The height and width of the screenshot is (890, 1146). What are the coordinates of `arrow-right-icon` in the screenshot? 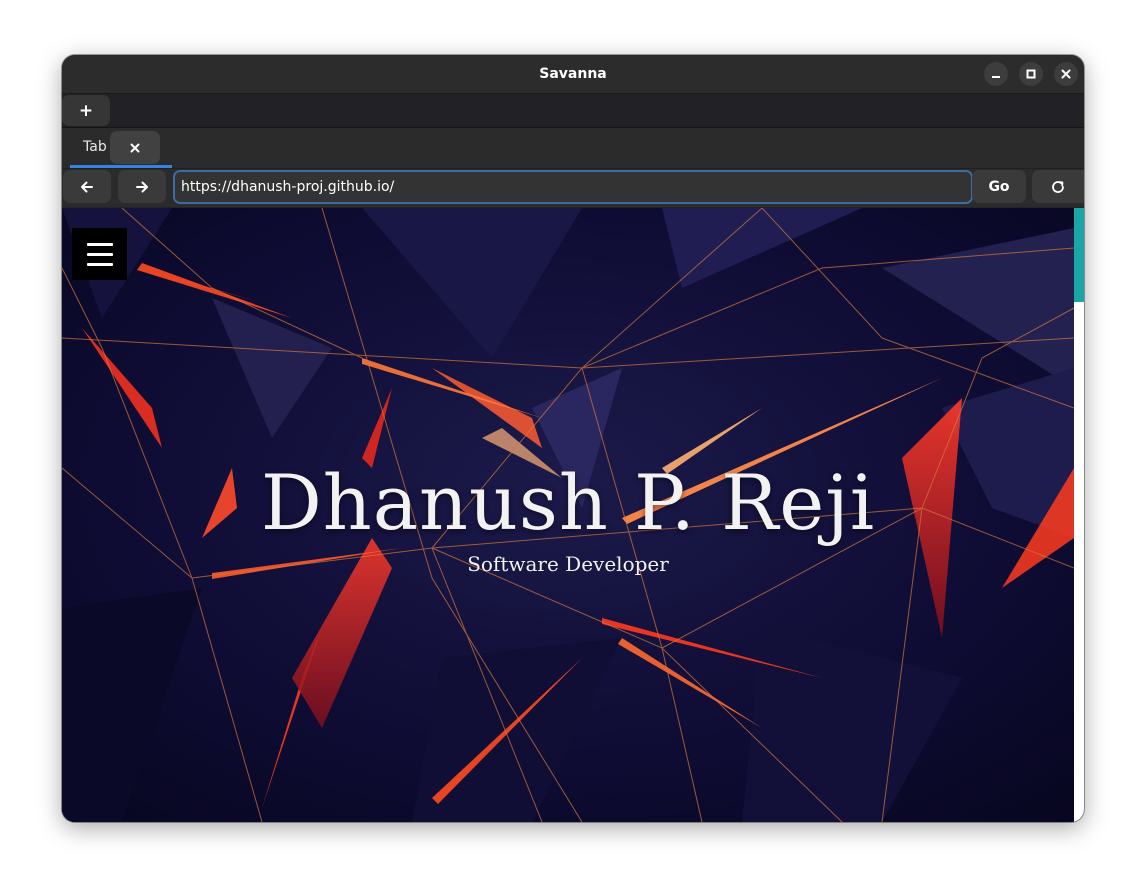 It's located at (142, 186).